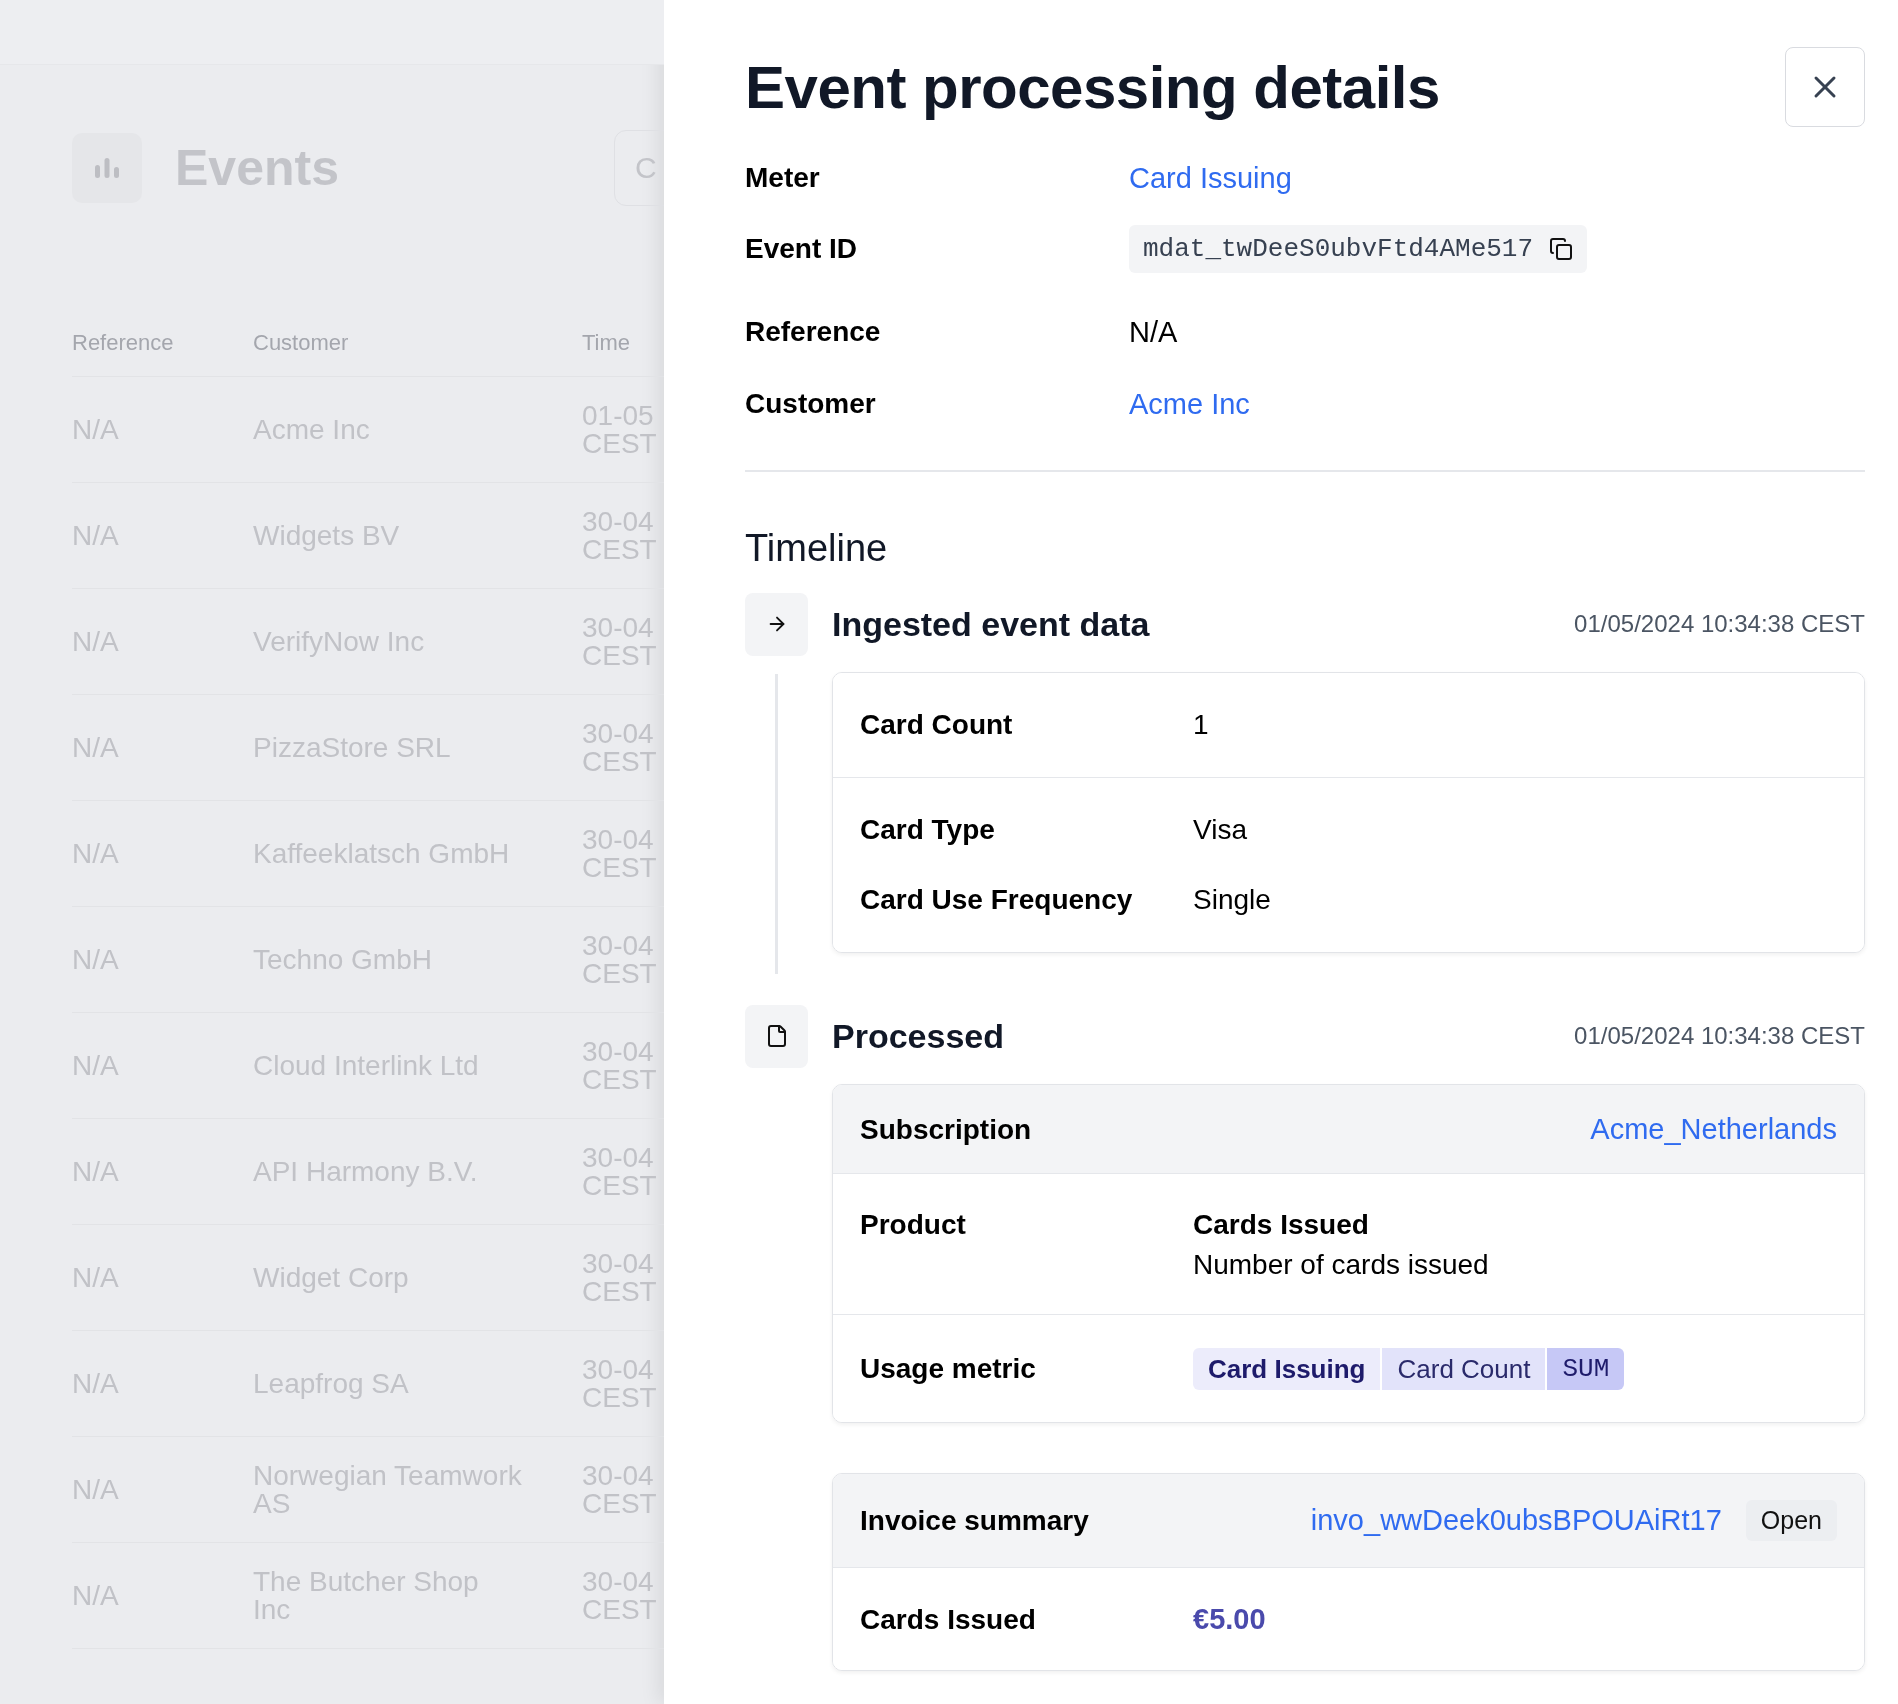  I want to click on metric-tag: Card Count, so click(1464, 1369).